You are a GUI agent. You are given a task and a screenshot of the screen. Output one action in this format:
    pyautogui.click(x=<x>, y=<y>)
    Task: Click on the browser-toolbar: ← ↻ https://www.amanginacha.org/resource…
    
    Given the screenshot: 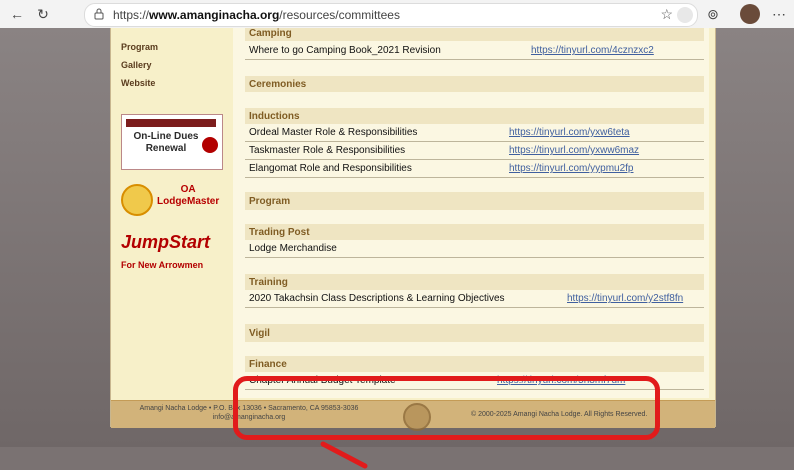 What is the action you would take?
    pyautogui.click(x=397, y=14)
    